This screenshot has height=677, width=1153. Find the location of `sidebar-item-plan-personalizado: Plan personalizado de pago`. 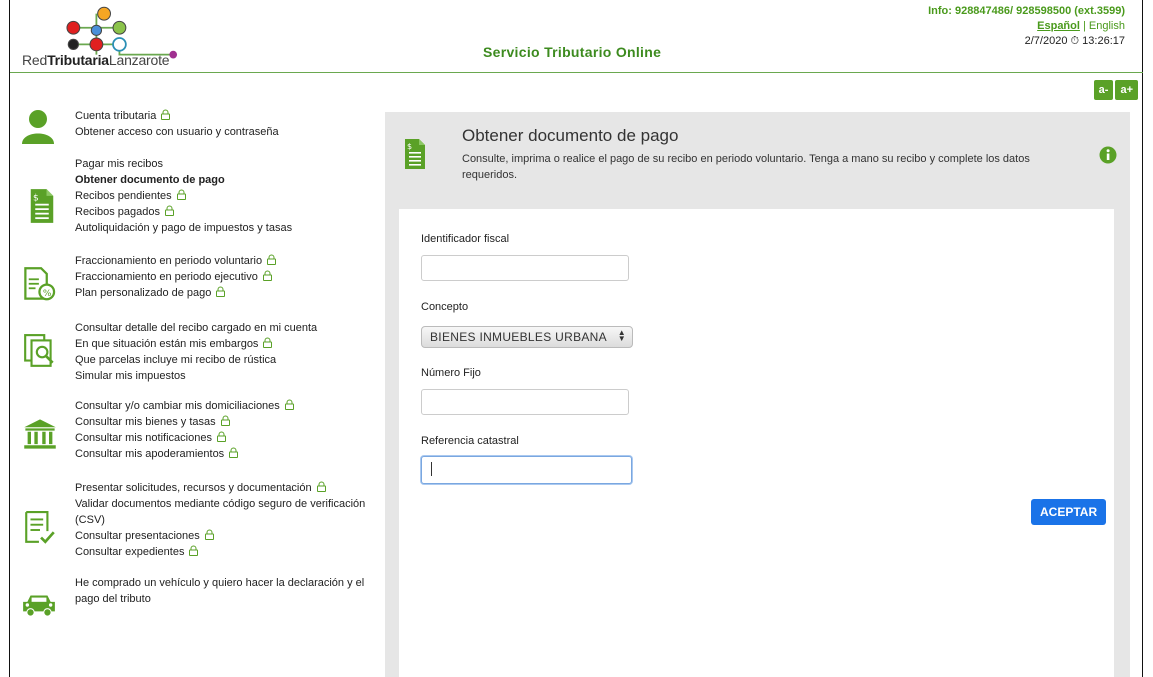

sidebar-item-plan-personalizado: Plan personalizado de pago is located at coordinates (225, 293).